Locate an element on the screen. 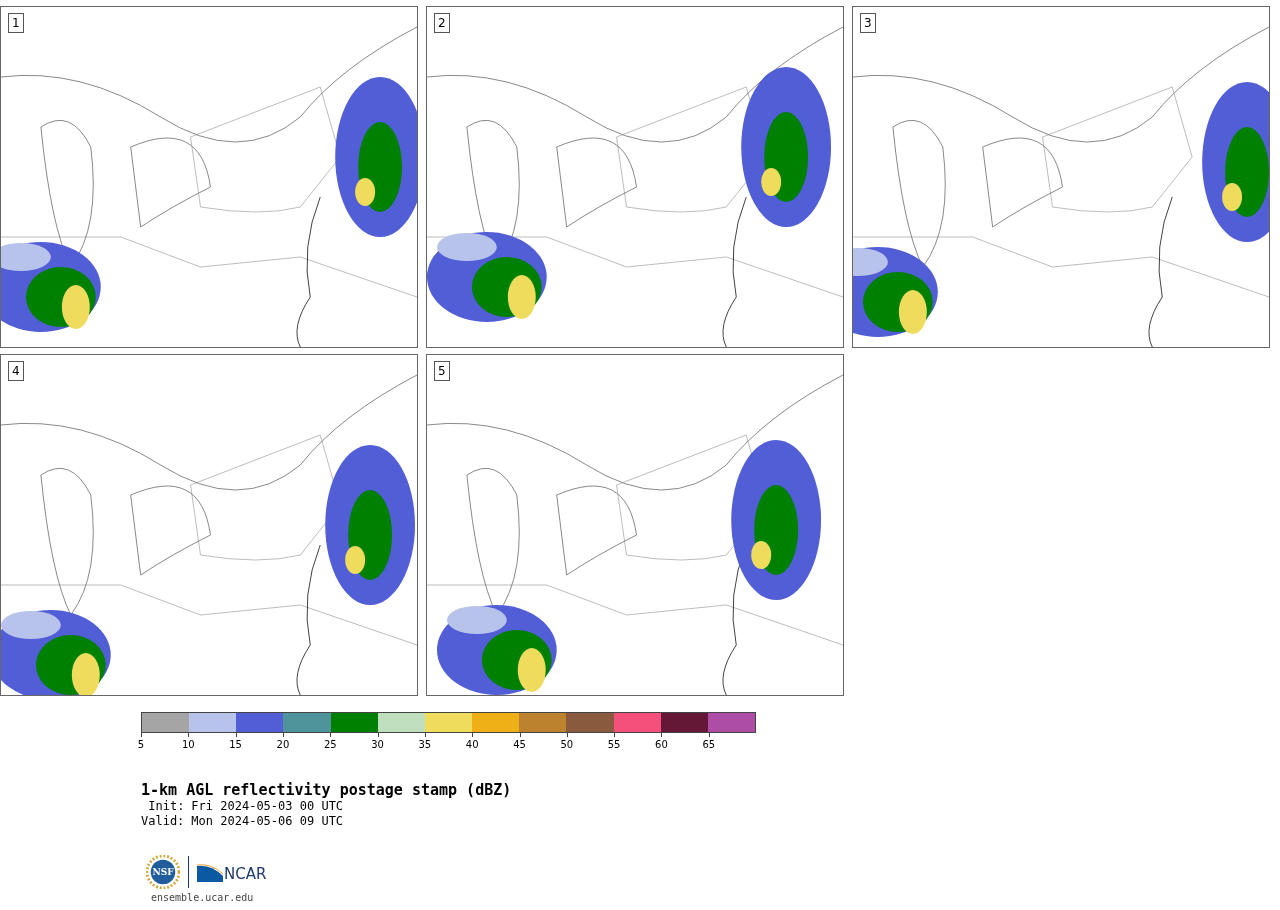  panel-number: 1 is located at coordinates (16, 23).